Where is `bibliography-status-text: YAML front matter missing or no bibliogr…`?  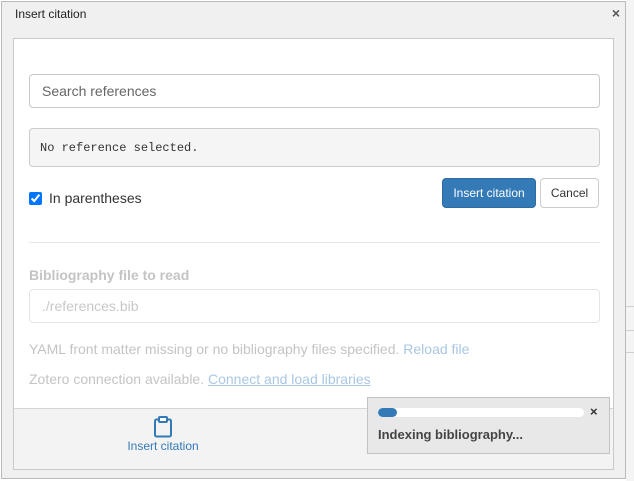 bibliography-status-text: YAML front matter missing or no bibliogr… is located at coordinates (249, 349).